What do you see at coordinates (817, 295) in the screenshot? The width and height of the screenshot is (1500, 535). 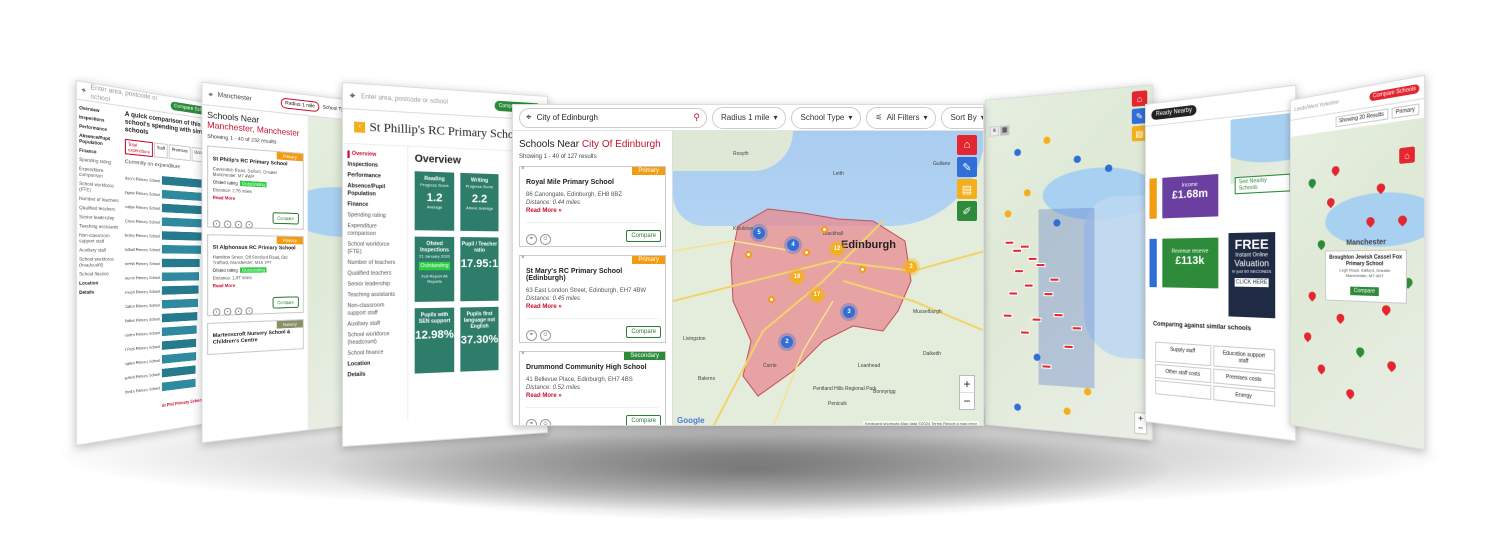 I see `school-cluster-marker: 17` at bounding box center [817, 295].